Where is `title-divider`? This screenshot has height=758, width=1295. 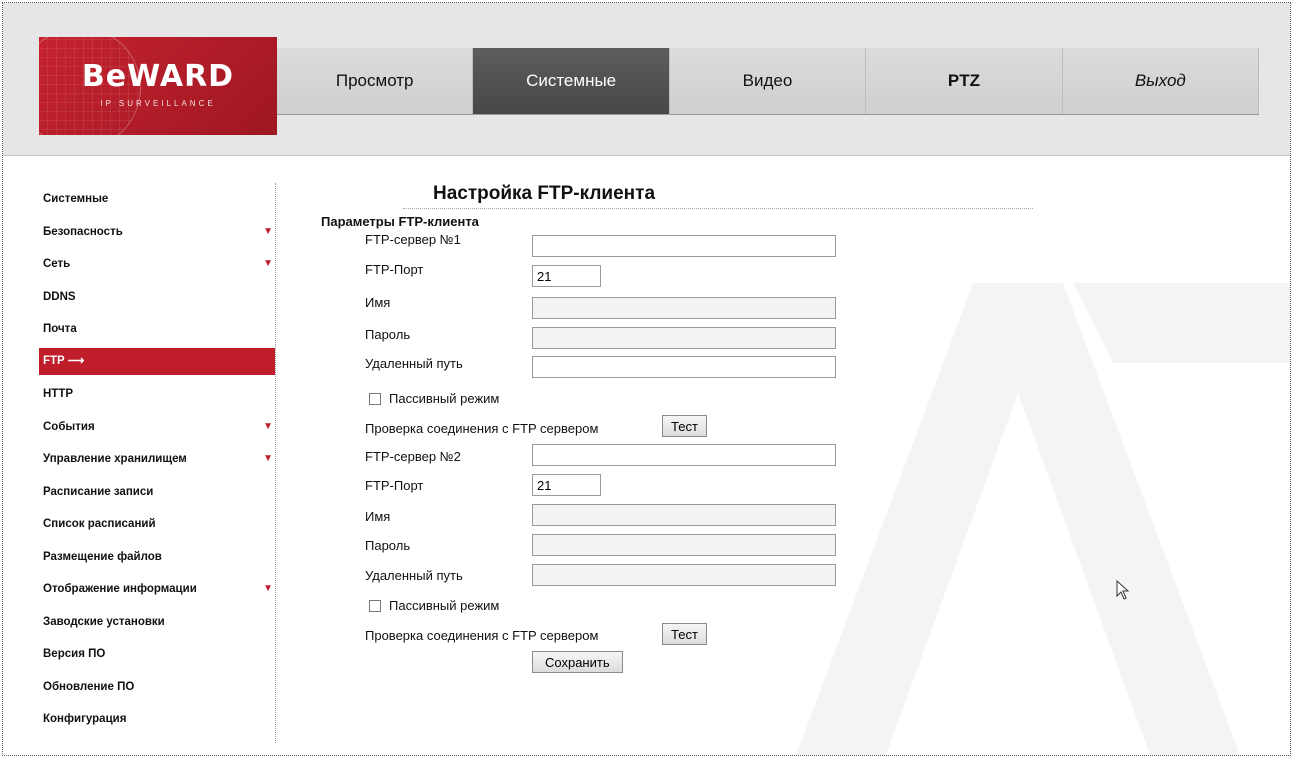
title-divider is located at coordinates (718, 208).